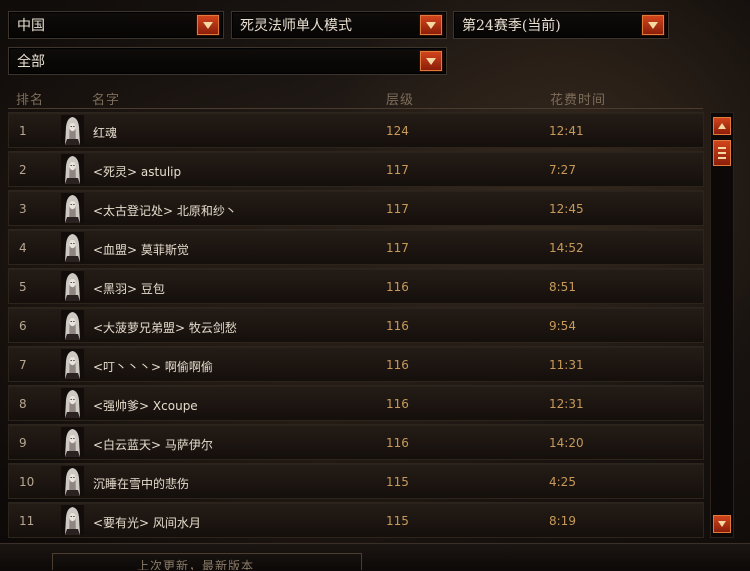  Describe the element at coordinates (23, 248) in the screenshot. I see `rank-cell: 4` at that location.